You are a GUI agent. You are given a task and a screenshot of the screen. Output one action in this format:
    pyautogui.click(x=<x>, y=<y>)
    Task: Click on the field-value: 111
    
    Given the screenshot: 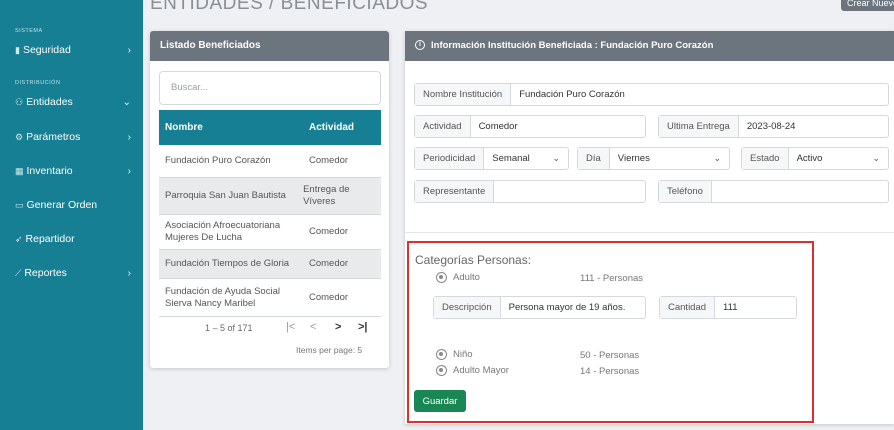 What is the action you would take?
    pyautogui.click(x=730, y=307)
    